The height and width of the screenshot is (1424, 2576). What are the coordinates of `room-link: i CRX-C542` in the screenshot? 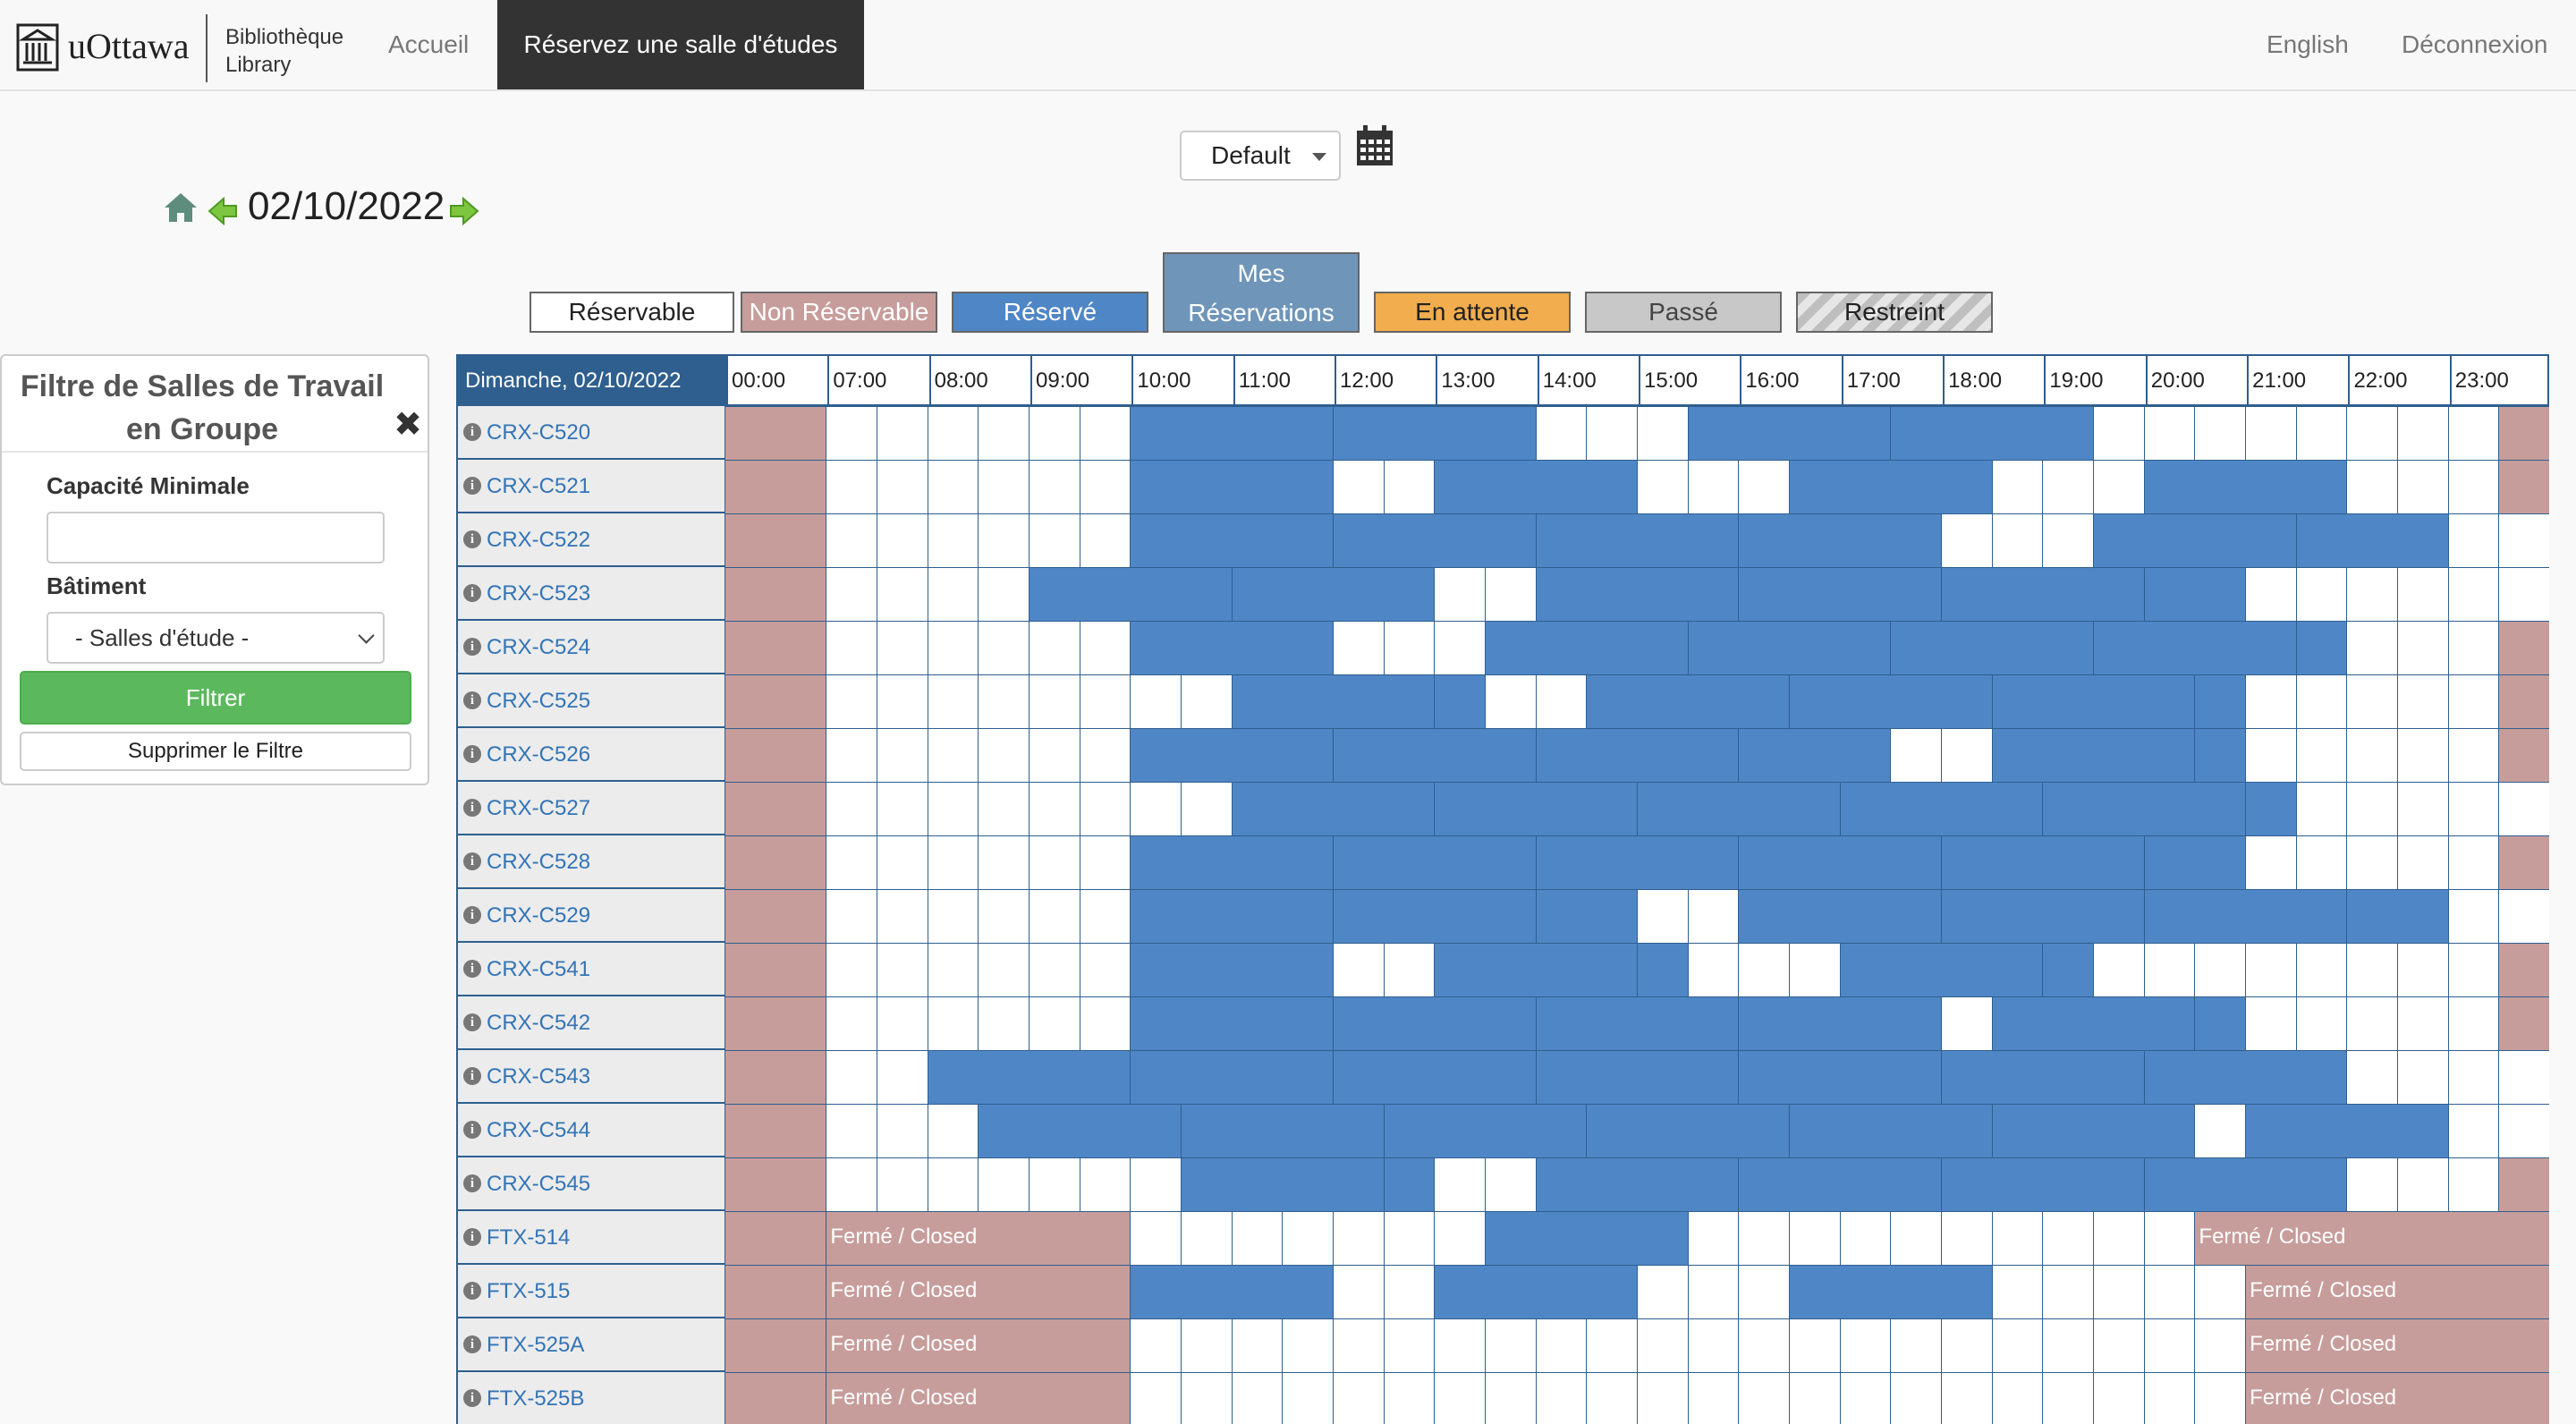 It's located at (590, 1023).